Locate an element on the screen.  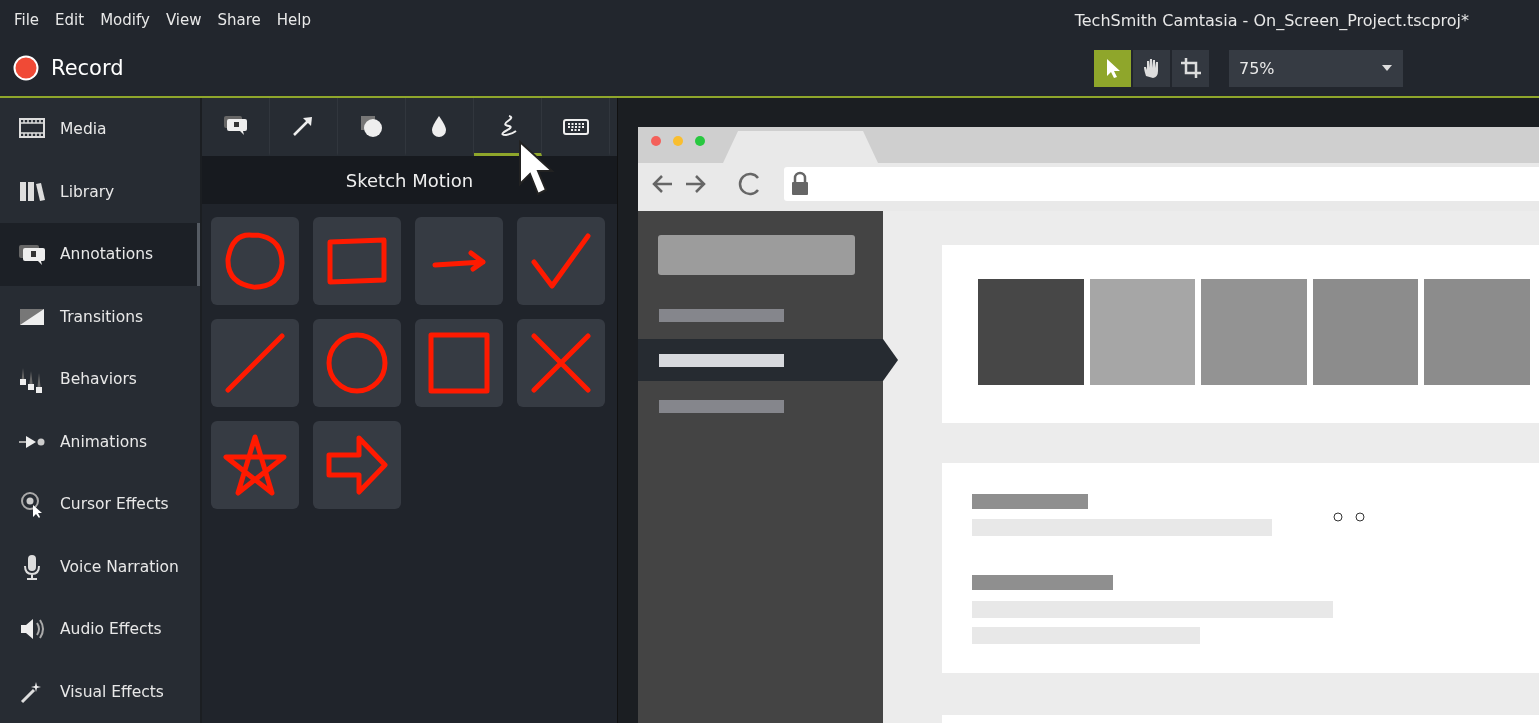
sidebar-item: Behaviors is located at coordinates (100, 379).